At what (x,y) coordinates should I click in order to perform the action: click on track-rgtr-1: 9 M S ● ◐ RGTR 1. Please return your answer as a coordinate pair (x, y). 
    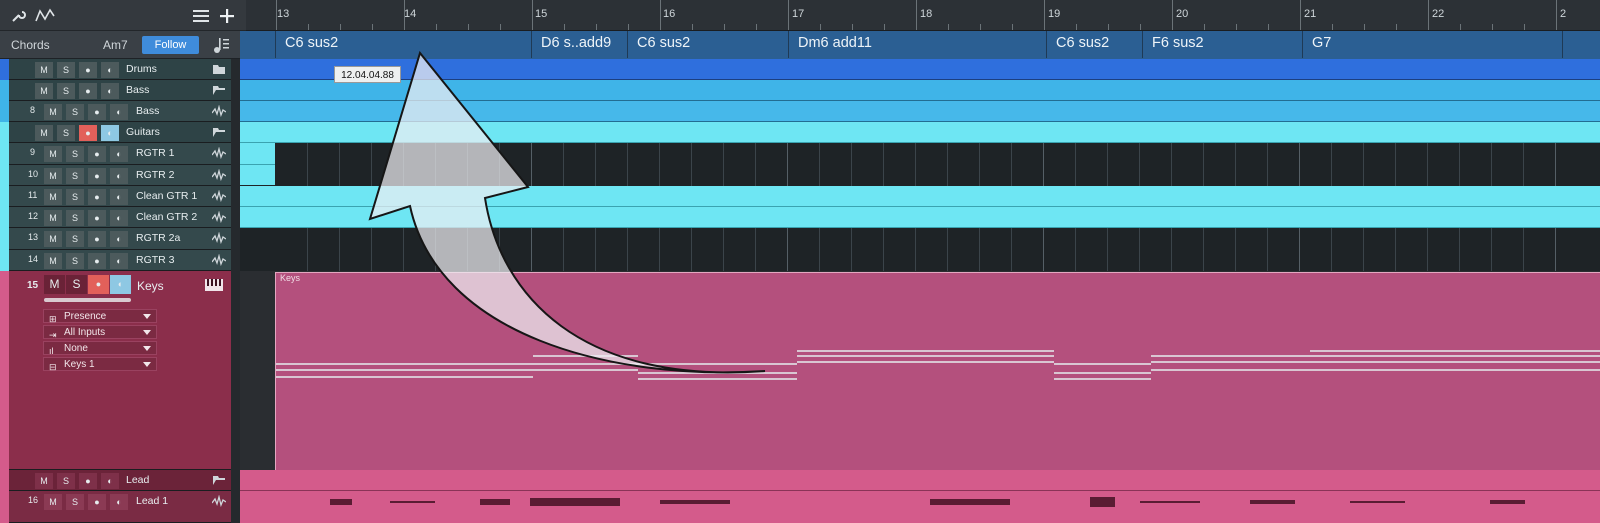
    Looking at the image, I should click on (120, 154).